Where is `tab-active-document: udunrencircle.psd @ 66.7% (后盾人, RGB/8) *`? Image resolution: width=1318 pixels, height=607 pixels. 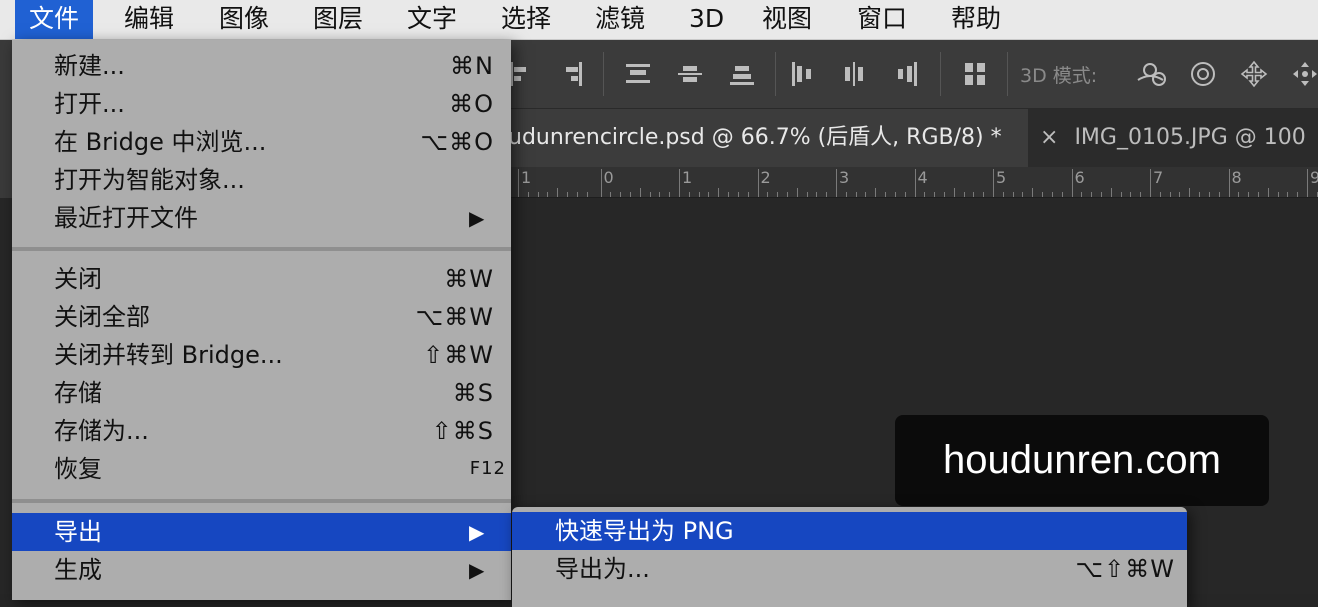 tab-active-document: udunrencircle.psd @ 66.7% (后盾人, RGB/8) * is located at coordinates (764, 138).